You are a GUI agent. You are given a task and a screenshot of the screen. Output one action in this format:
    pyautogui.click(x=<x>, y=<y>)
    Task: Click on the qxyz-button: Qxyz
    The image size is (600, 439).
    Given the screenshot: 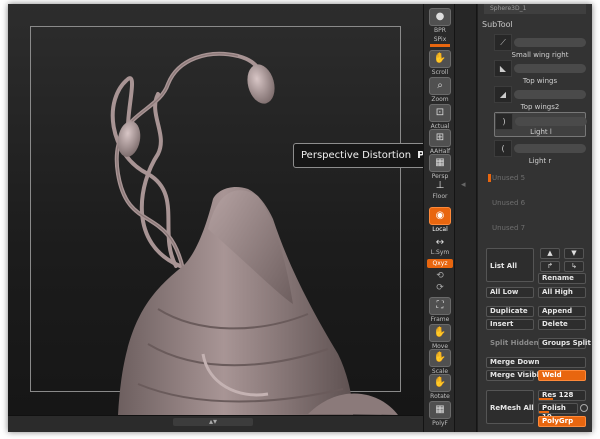 What is the action you would take?
    pyautogui.click(x=440, y=263)
    